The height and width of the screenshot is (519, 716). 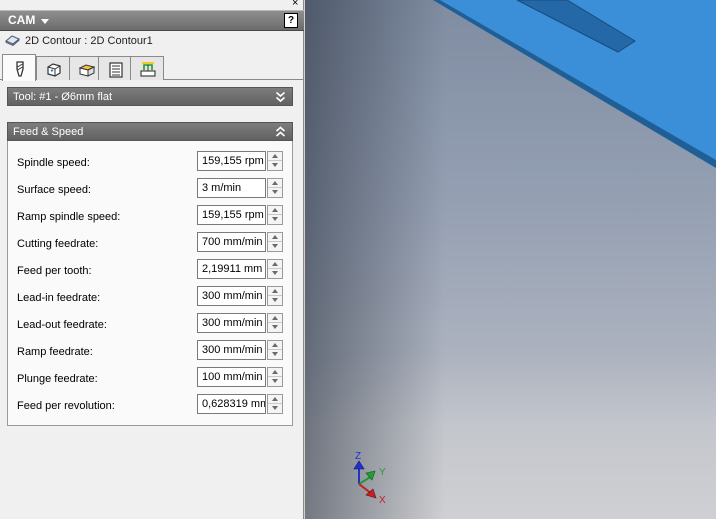 I want to click on field-label: Cutting feedrate:, so click(x=58, y=244).